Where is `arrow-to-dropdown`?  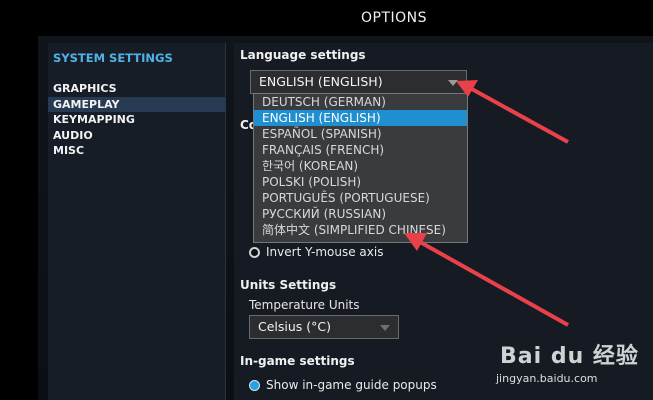 arrow-to-dropdown is located at coordinates (512, 112).